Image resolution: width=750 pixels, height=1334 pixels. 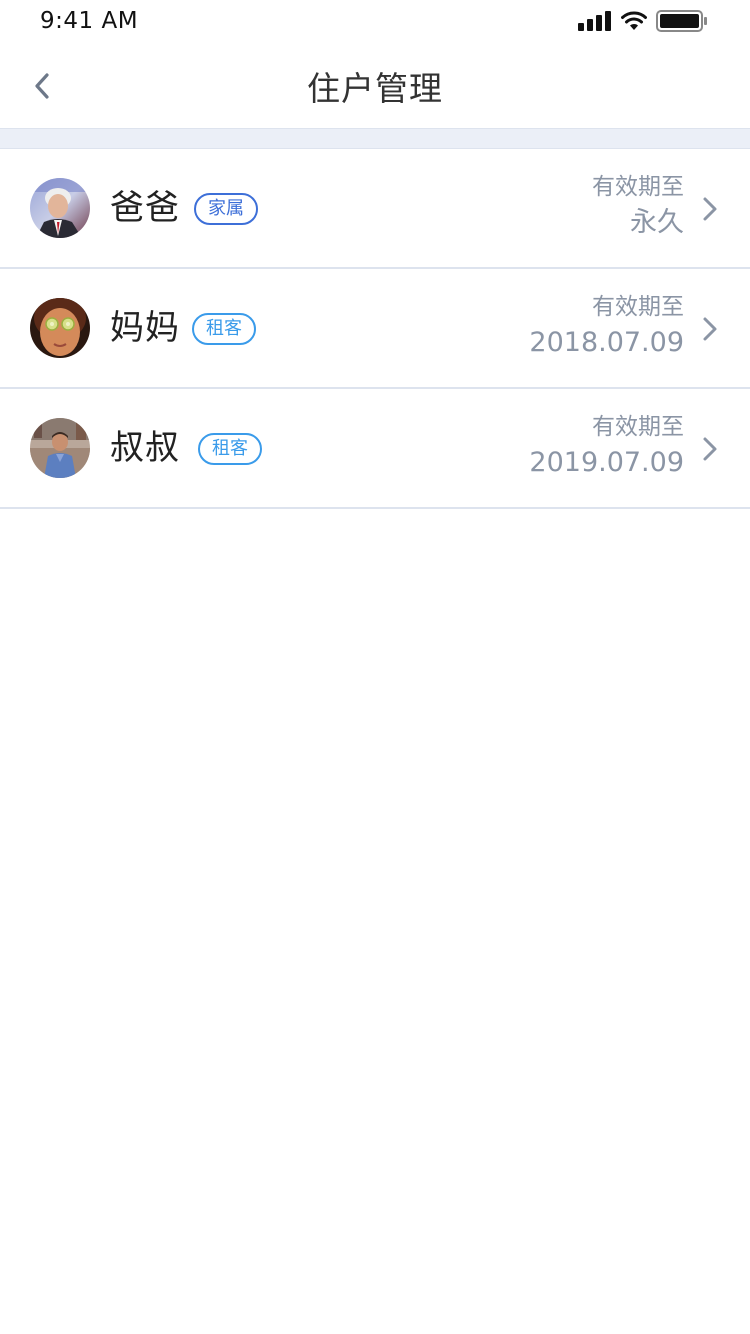 I want to click on validity-block: 有效期至 2019.07.09, so click(x=606, y=447).